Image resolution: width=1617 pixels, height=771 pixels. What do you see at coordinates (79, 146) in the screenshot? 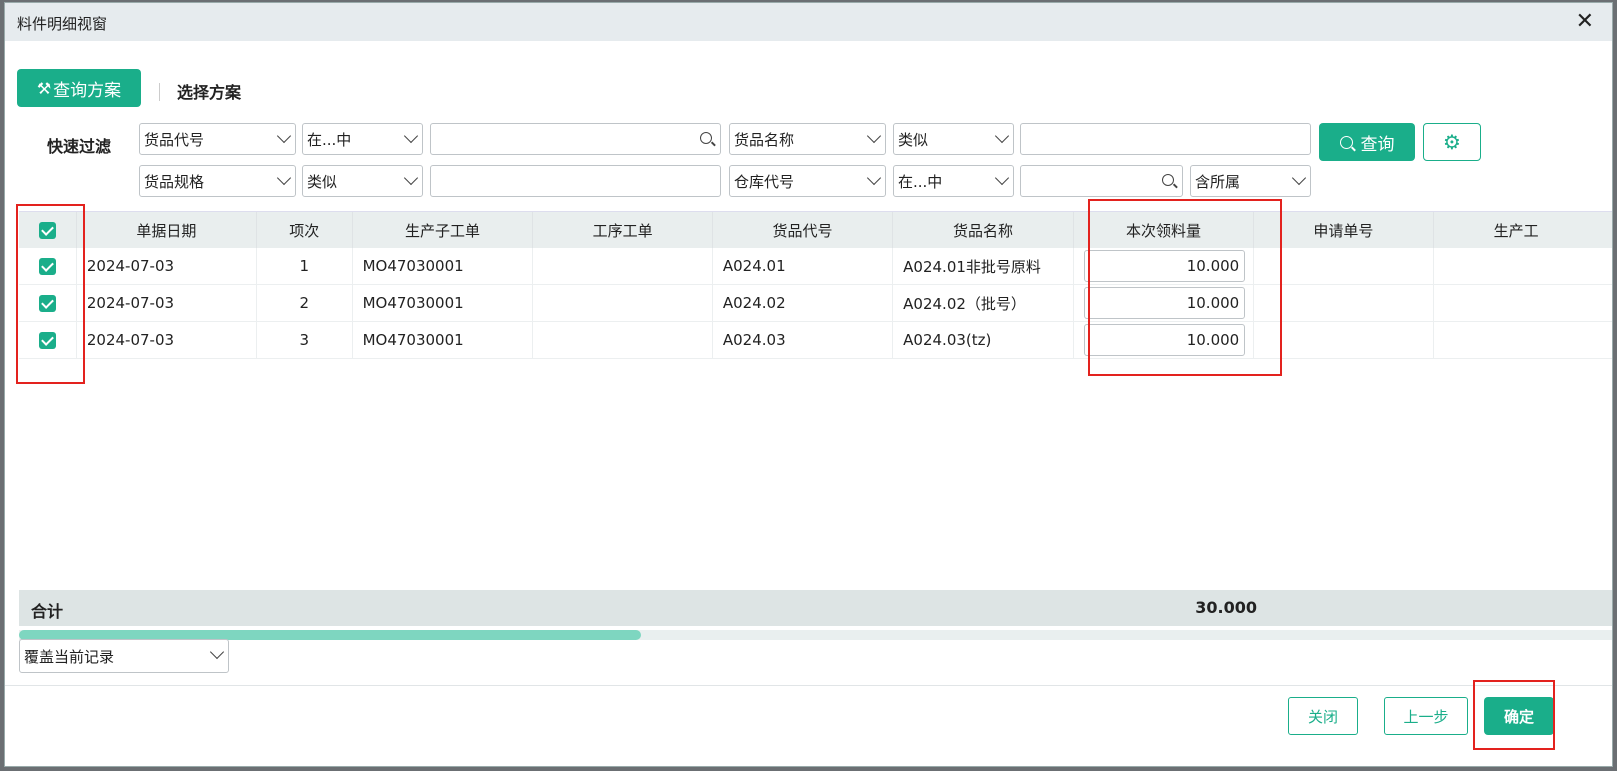
I see `quick-filter-label: 快速过滤` at bounding box center [79, 146].